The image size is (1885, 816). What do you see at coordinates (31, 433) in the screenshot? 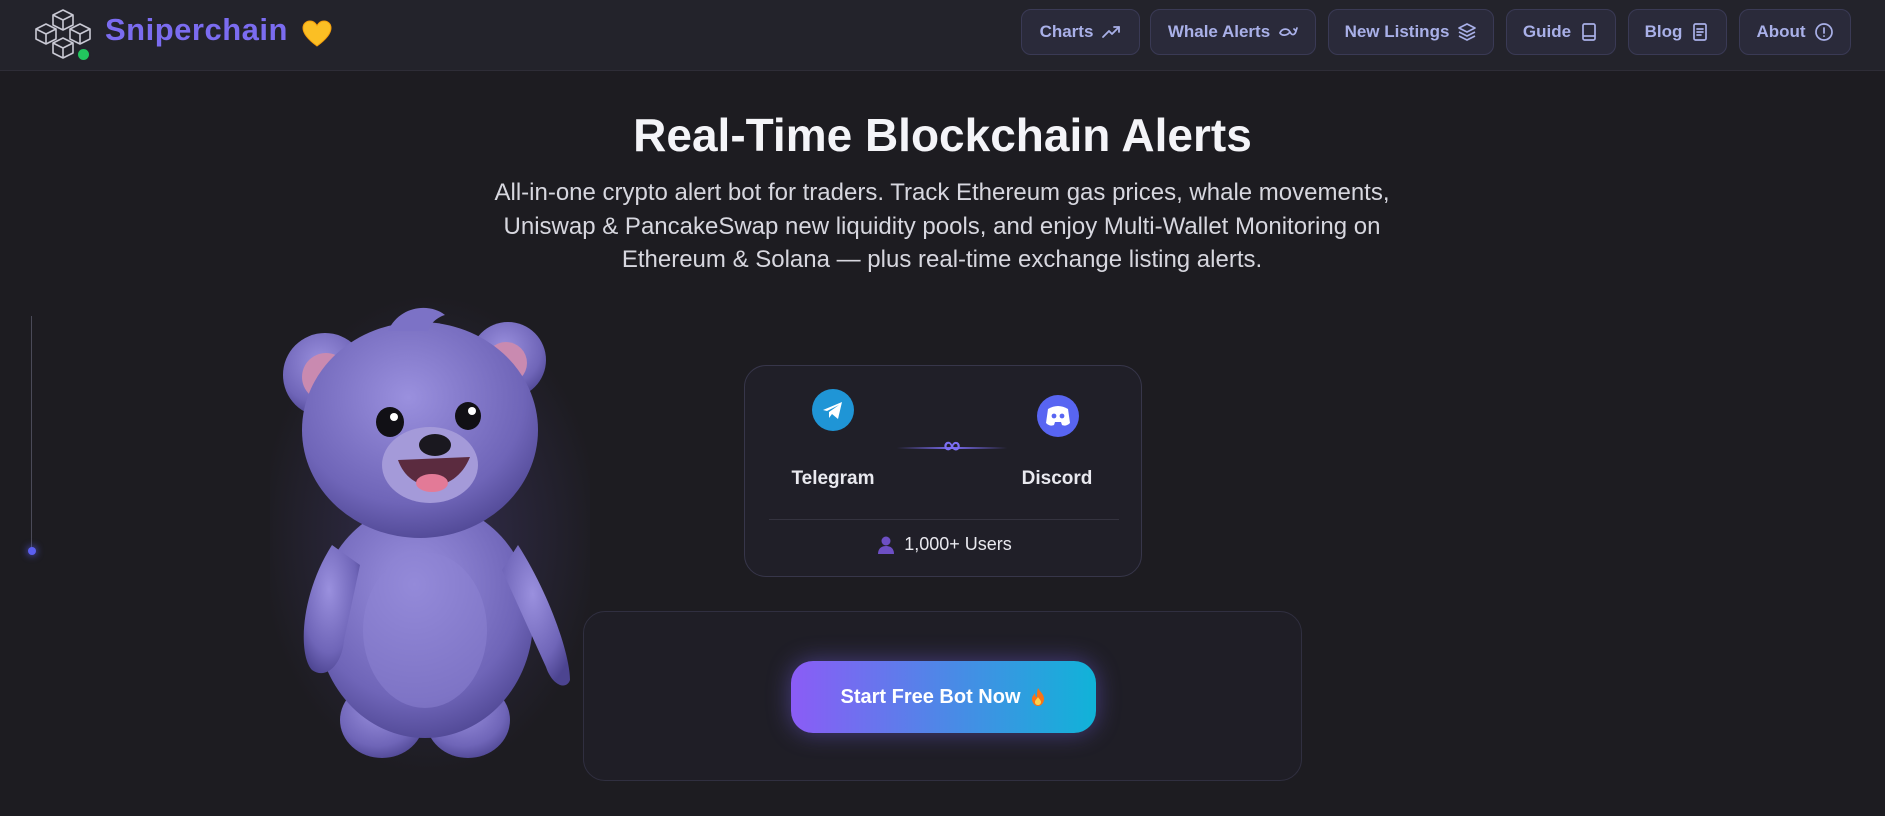
I see `scroll-progress-track` at bounding box center [31, 433].